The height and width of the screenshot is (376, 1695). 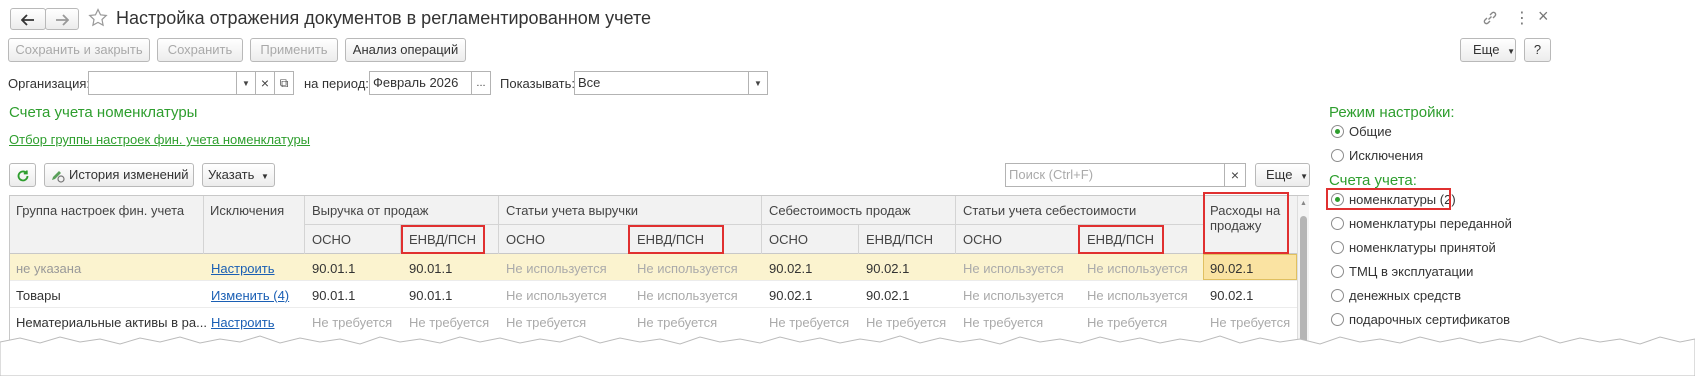 What do you see at coordinates (906, 322) in the screenshot?
I see `cell-cost-envd: Не требуется` at bounding box center [906, 322].